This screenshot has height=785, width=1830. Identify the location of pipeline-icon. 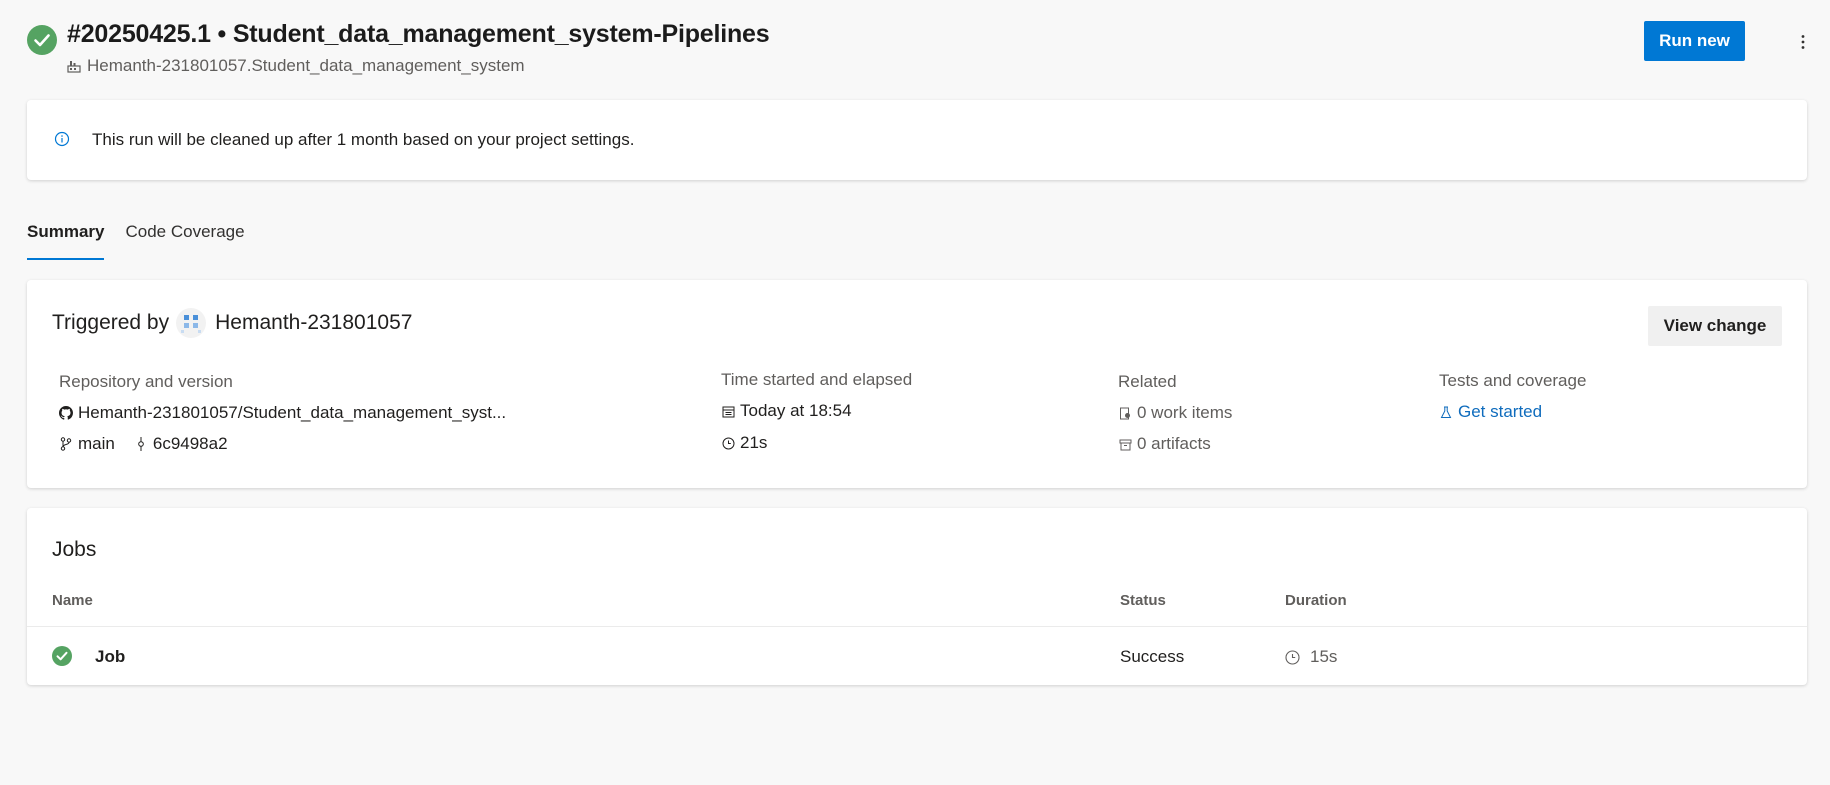
(74, 66).